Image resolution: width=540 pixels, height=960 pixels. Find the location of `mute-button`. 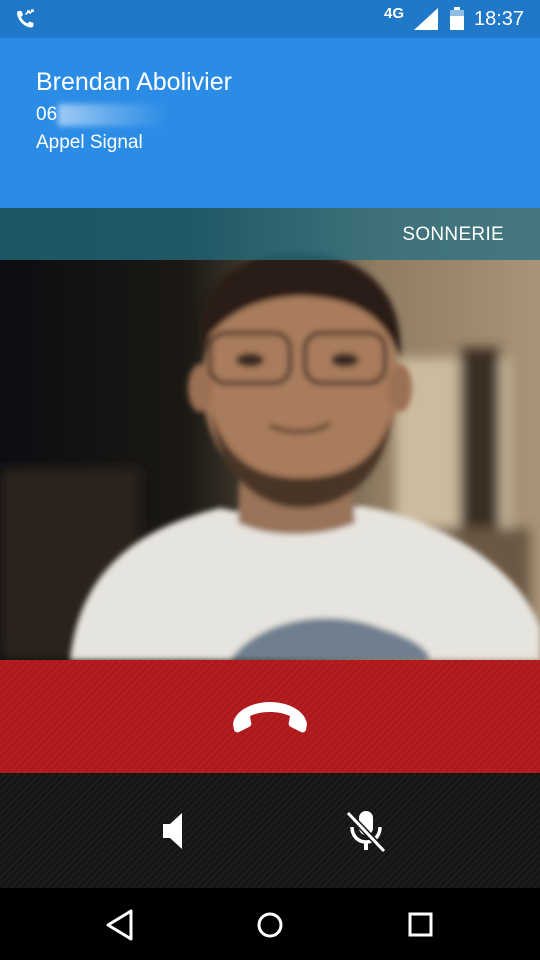

mute-button is located at coordinates (366, 831).